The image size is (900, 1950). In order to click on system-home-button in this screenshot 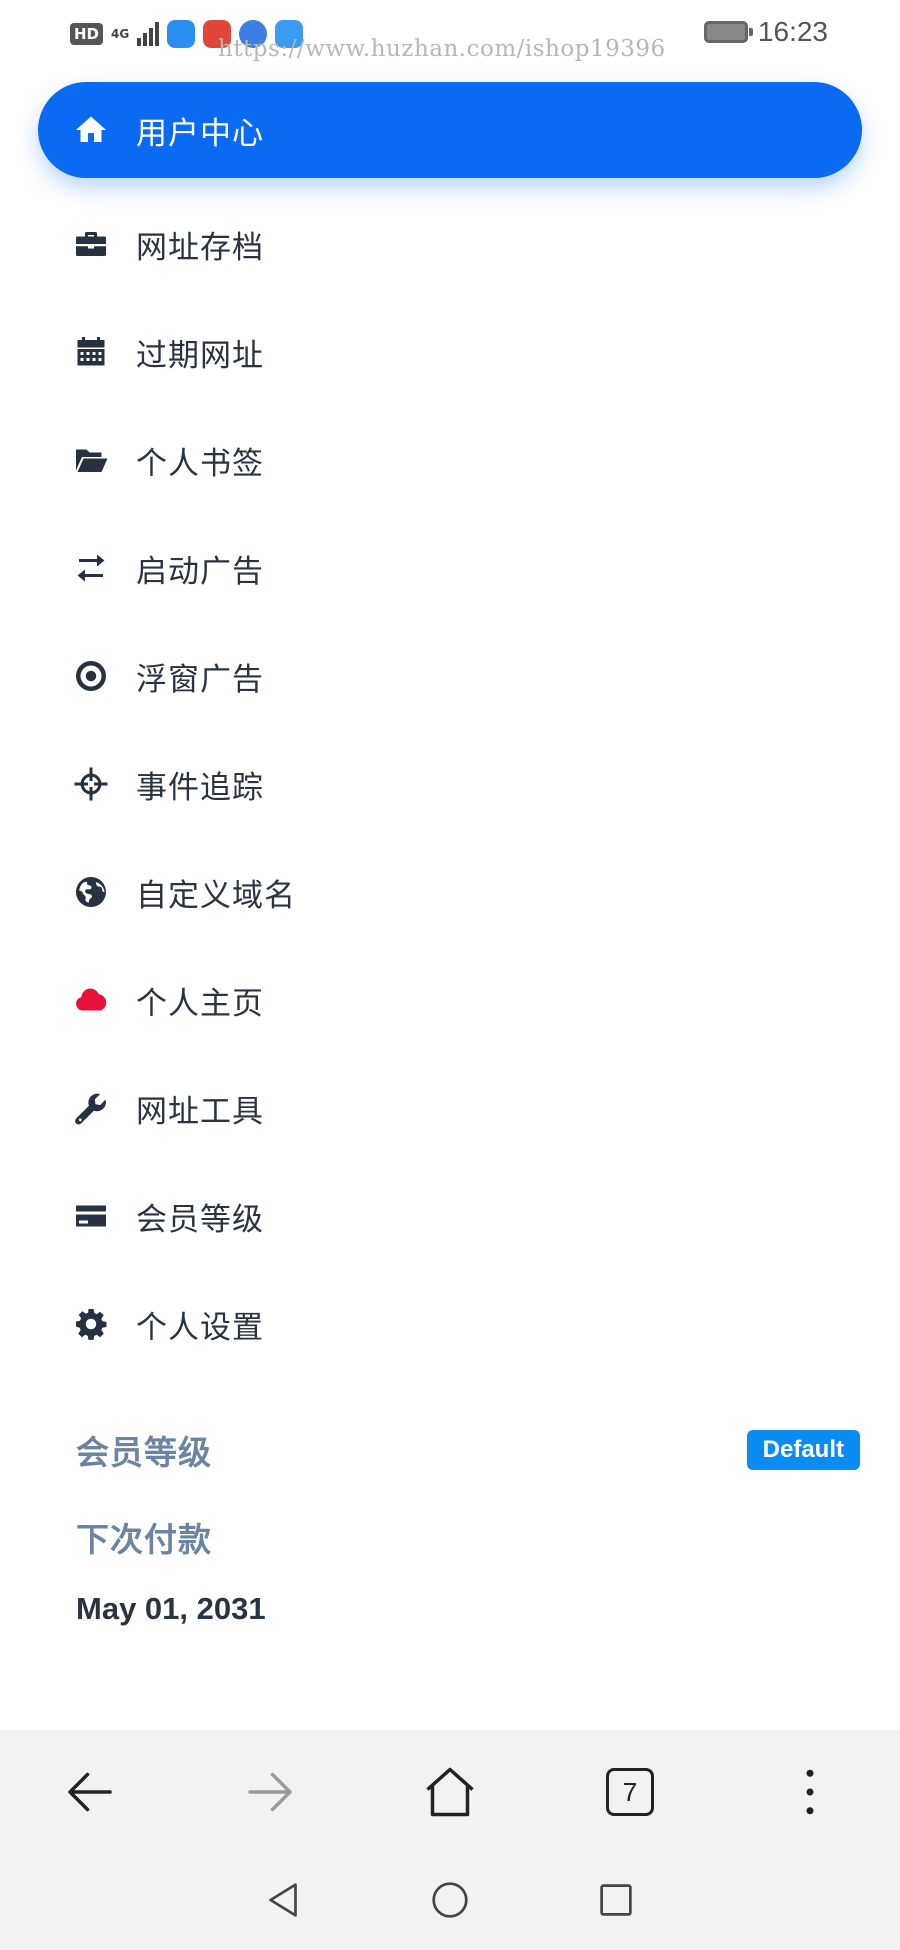, I will do `click(450, 1902)`.